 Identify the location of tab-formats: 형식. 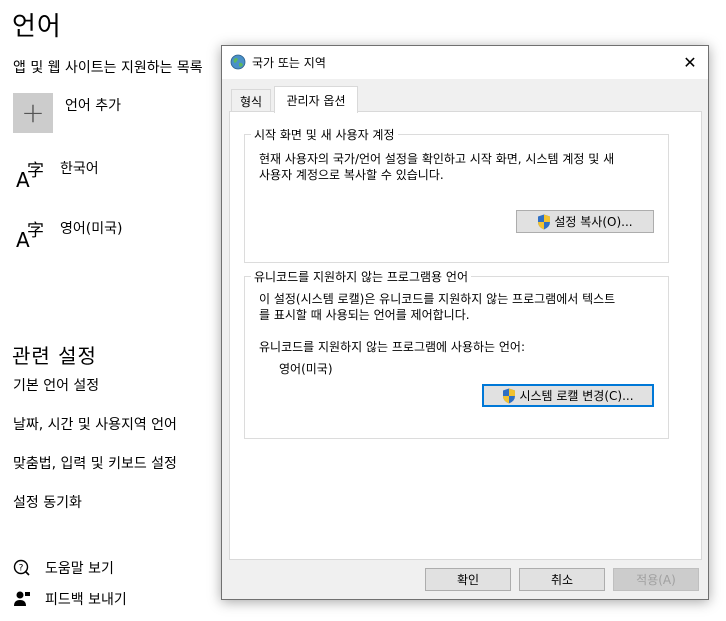
(251, 100).